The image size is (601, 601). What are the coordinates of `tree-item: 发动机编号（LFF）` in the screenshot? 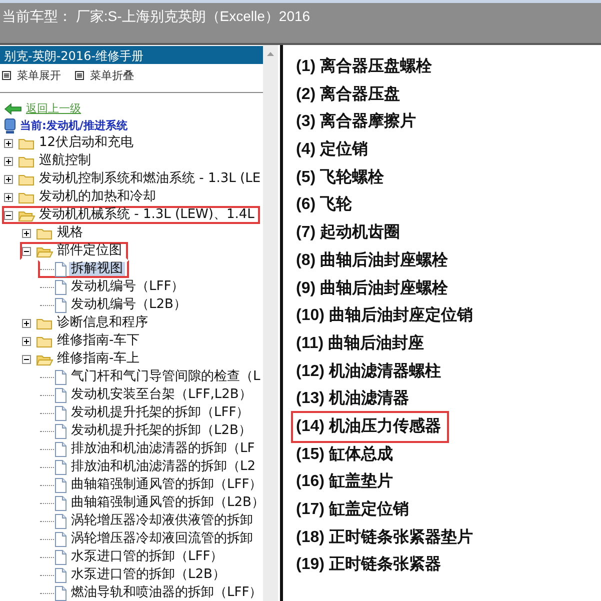 It's located at (127, 287).